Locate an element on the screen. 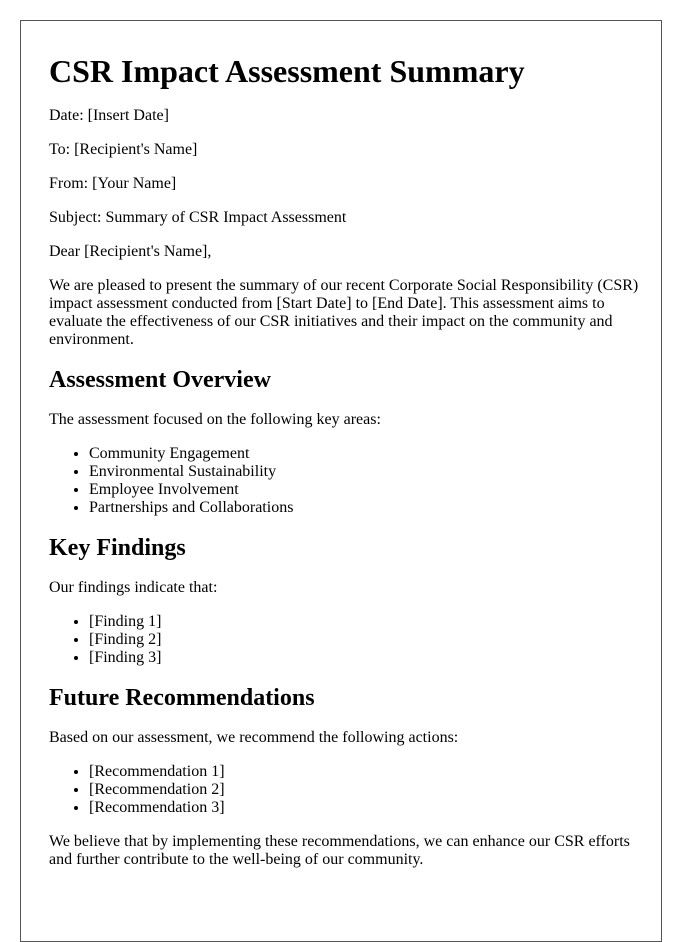  list-item: [Recommendation 3] is located at coordinates (365, 808).